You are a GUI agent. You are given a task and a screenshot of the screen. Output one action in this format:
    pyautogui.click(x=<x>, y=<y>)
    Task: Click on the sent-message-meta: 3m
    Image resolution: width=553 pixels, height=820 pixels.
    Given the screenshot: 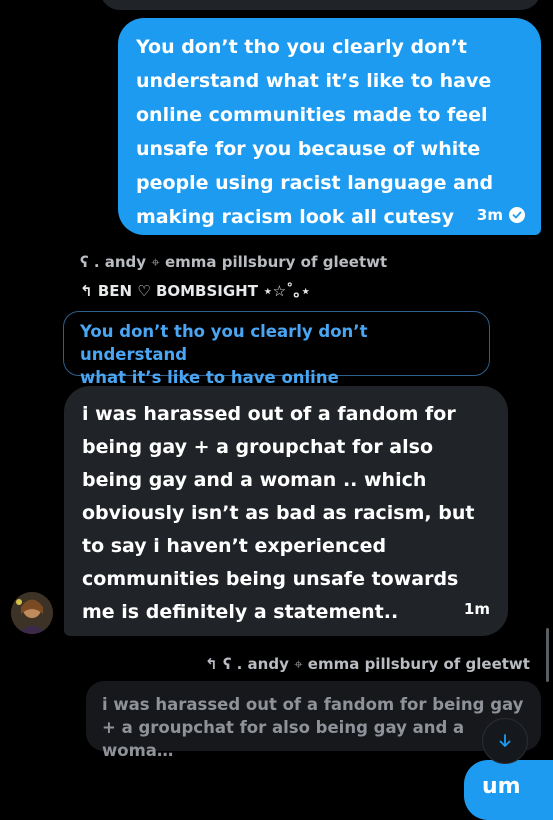 What is the action you would take?
    pyautogui.click(x=501, y=215)
    